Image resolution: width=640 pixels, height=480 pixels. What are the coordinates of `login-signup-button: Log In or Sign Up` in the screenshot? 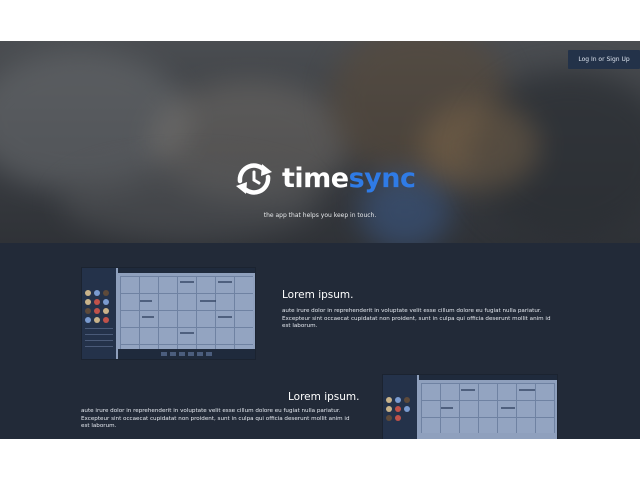 It's located at (604, 59).